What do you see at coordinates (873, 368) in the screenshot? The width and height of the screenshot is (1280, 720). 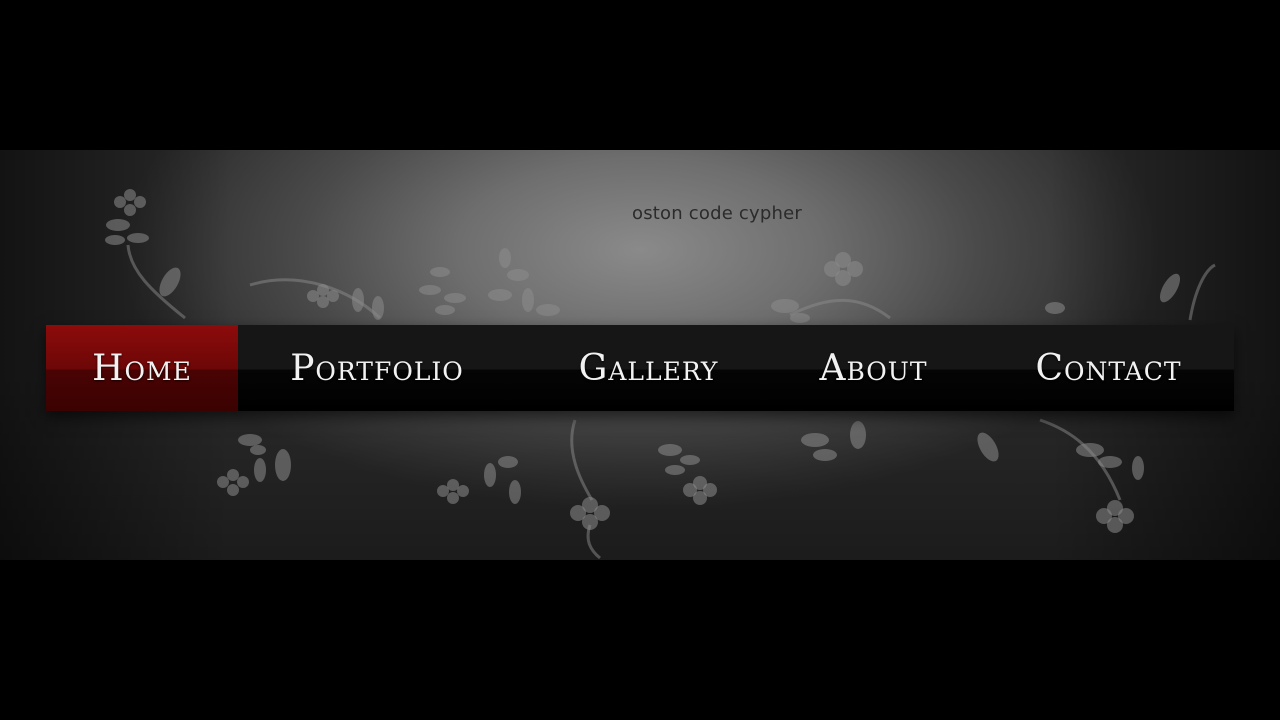 I see `nav-item-about: About` at bounding box center [873, 368].